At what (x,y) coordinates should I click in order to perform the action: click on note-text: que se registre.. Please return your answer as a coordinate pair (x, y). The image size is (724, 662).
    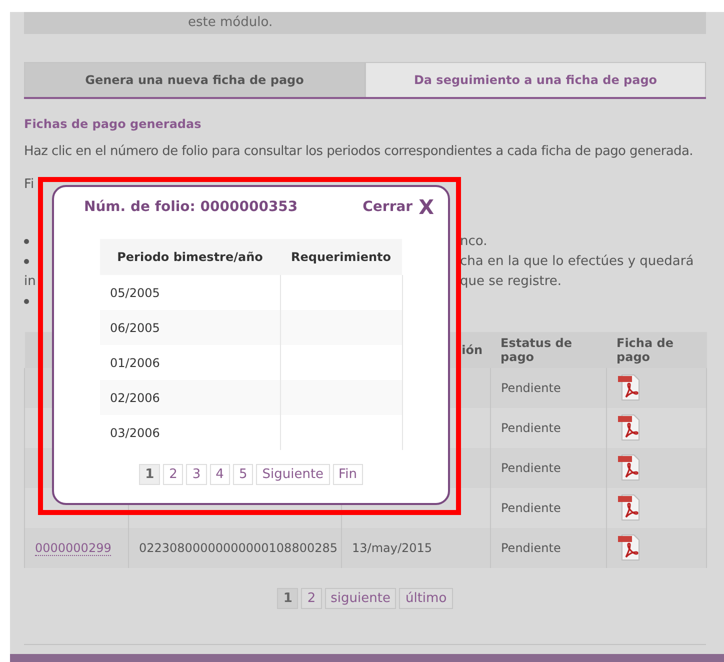
    Looking at the image, I should click on (511, 281).